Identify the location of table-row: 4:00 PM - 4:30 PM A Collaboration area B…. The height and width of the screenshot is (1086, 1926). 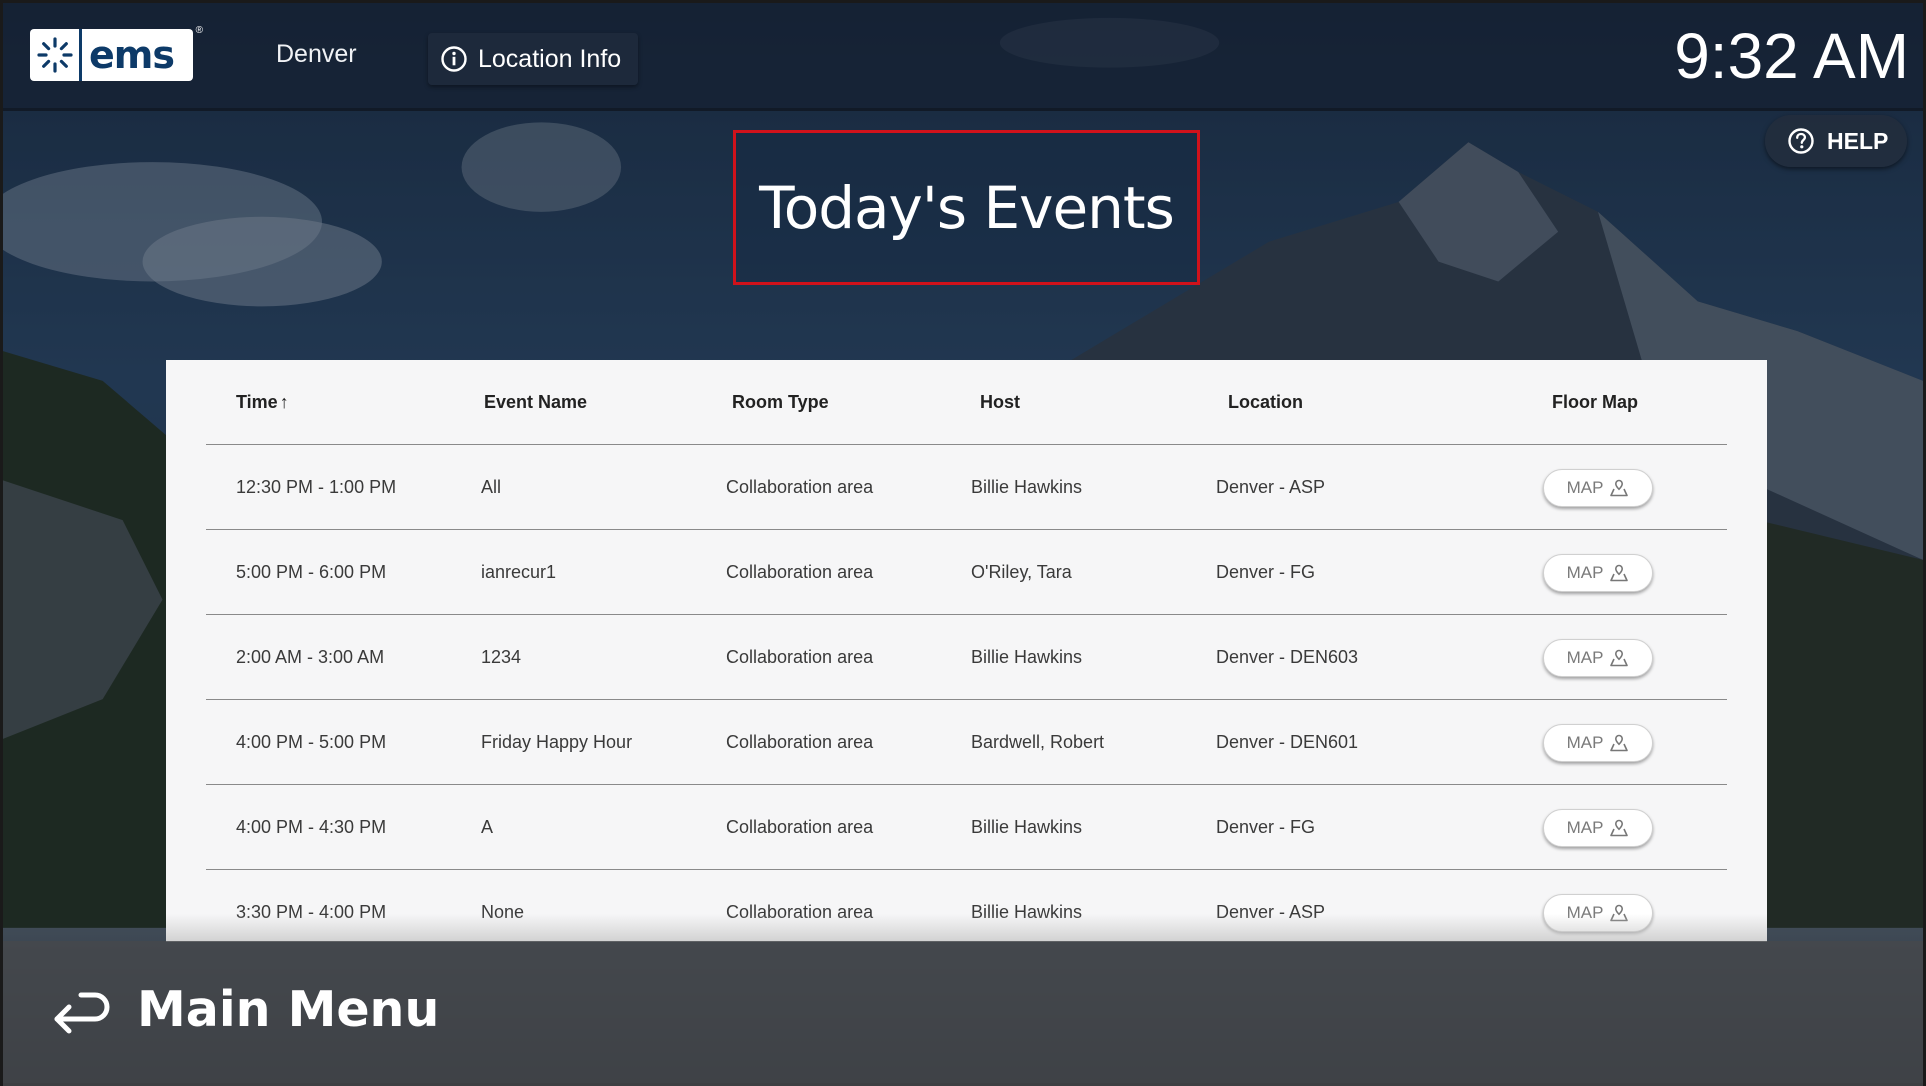
(966, 827).